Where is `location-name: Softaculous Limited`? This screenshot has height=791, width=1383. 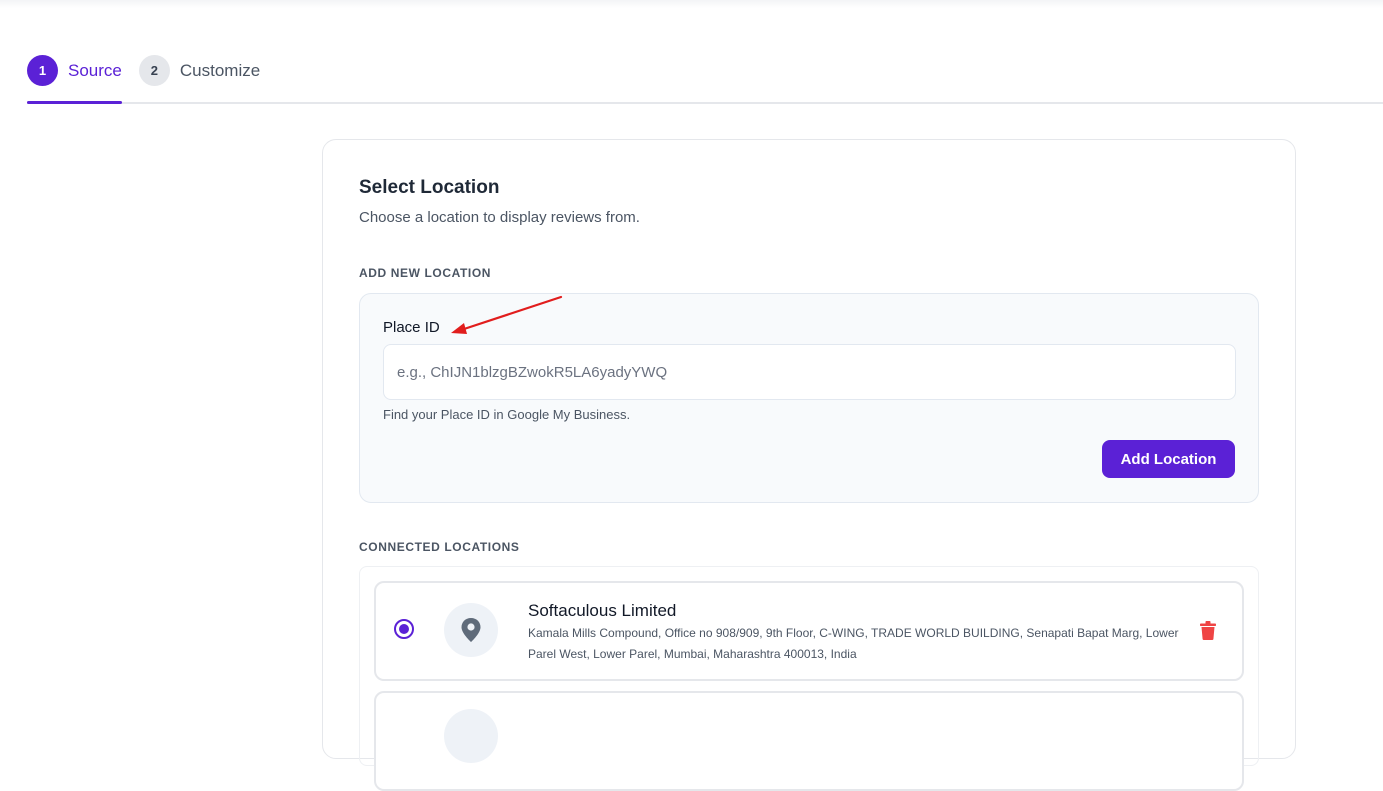
location-name: Softaculous Limited is located at coordinates (602, 610).